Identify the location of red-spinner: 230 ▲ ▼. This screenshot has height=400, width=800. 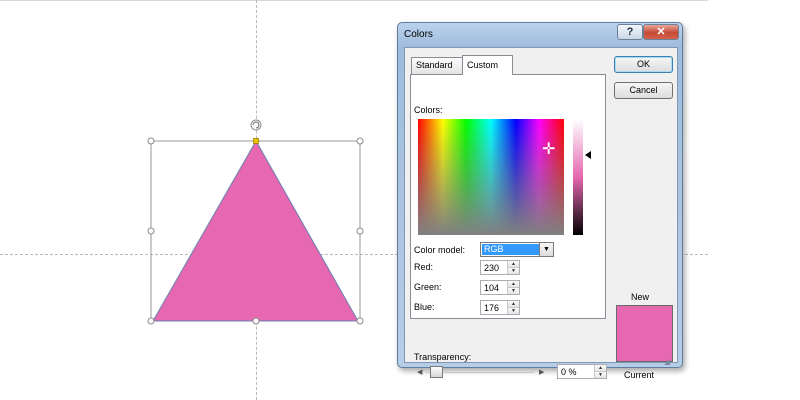
(500, 267).